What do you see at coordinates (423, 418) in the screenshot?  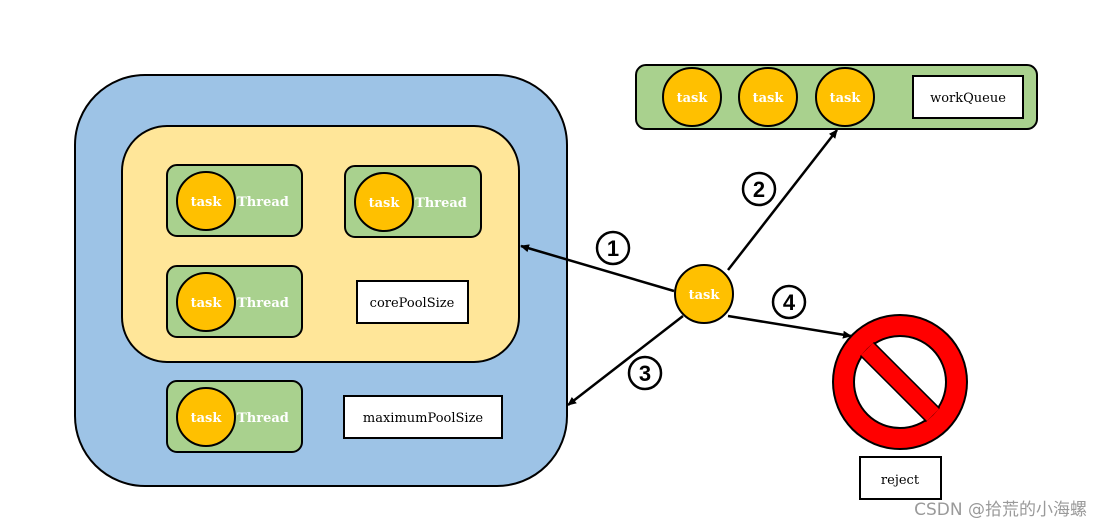 I see `maximum-pool-size-label: maximumPoolSize` at bounding box center [423, 418].